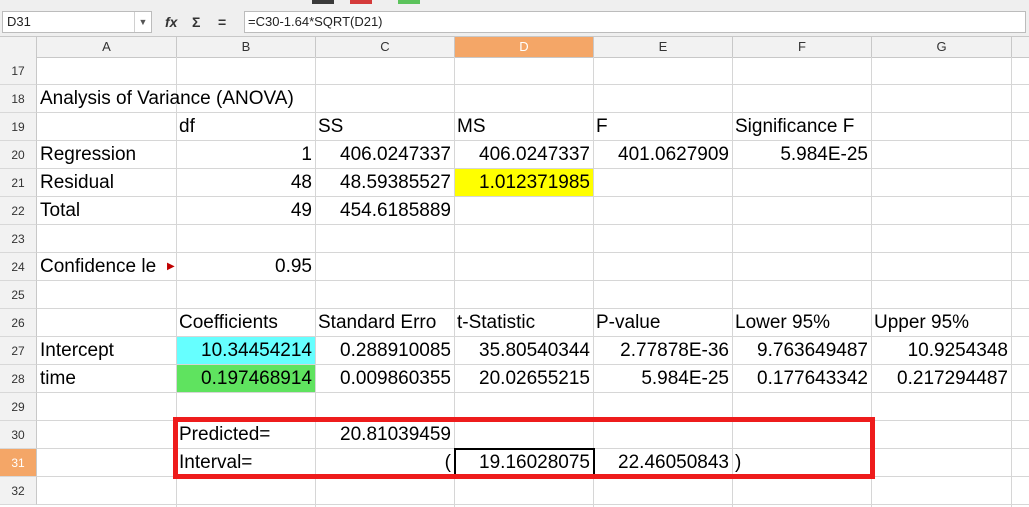  What do you see at coordinates (18, 407) in the screenshot?
I see `row-header-29: 29` at bounding box center [18, 407].